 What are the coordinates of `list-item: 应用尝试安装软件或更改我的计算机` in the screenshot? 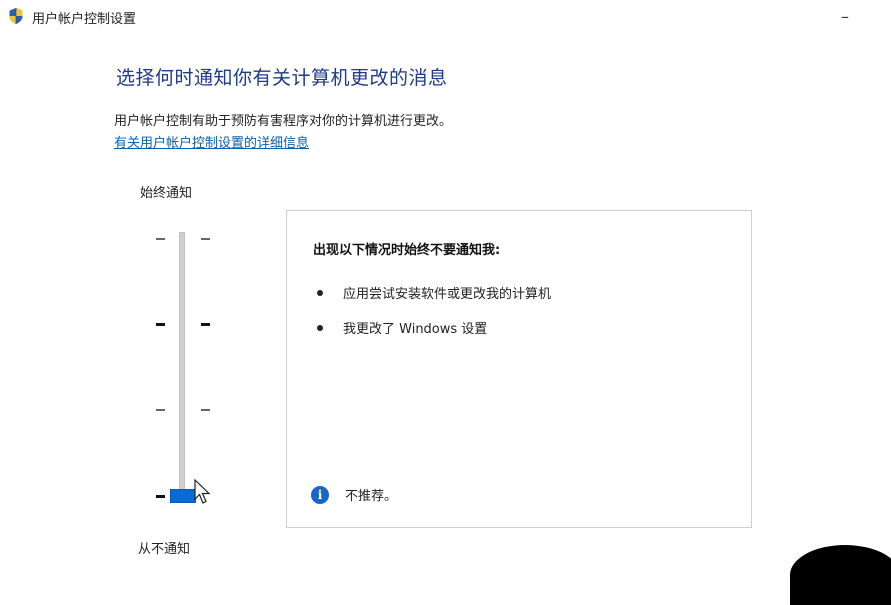 It's located at (434, 292).